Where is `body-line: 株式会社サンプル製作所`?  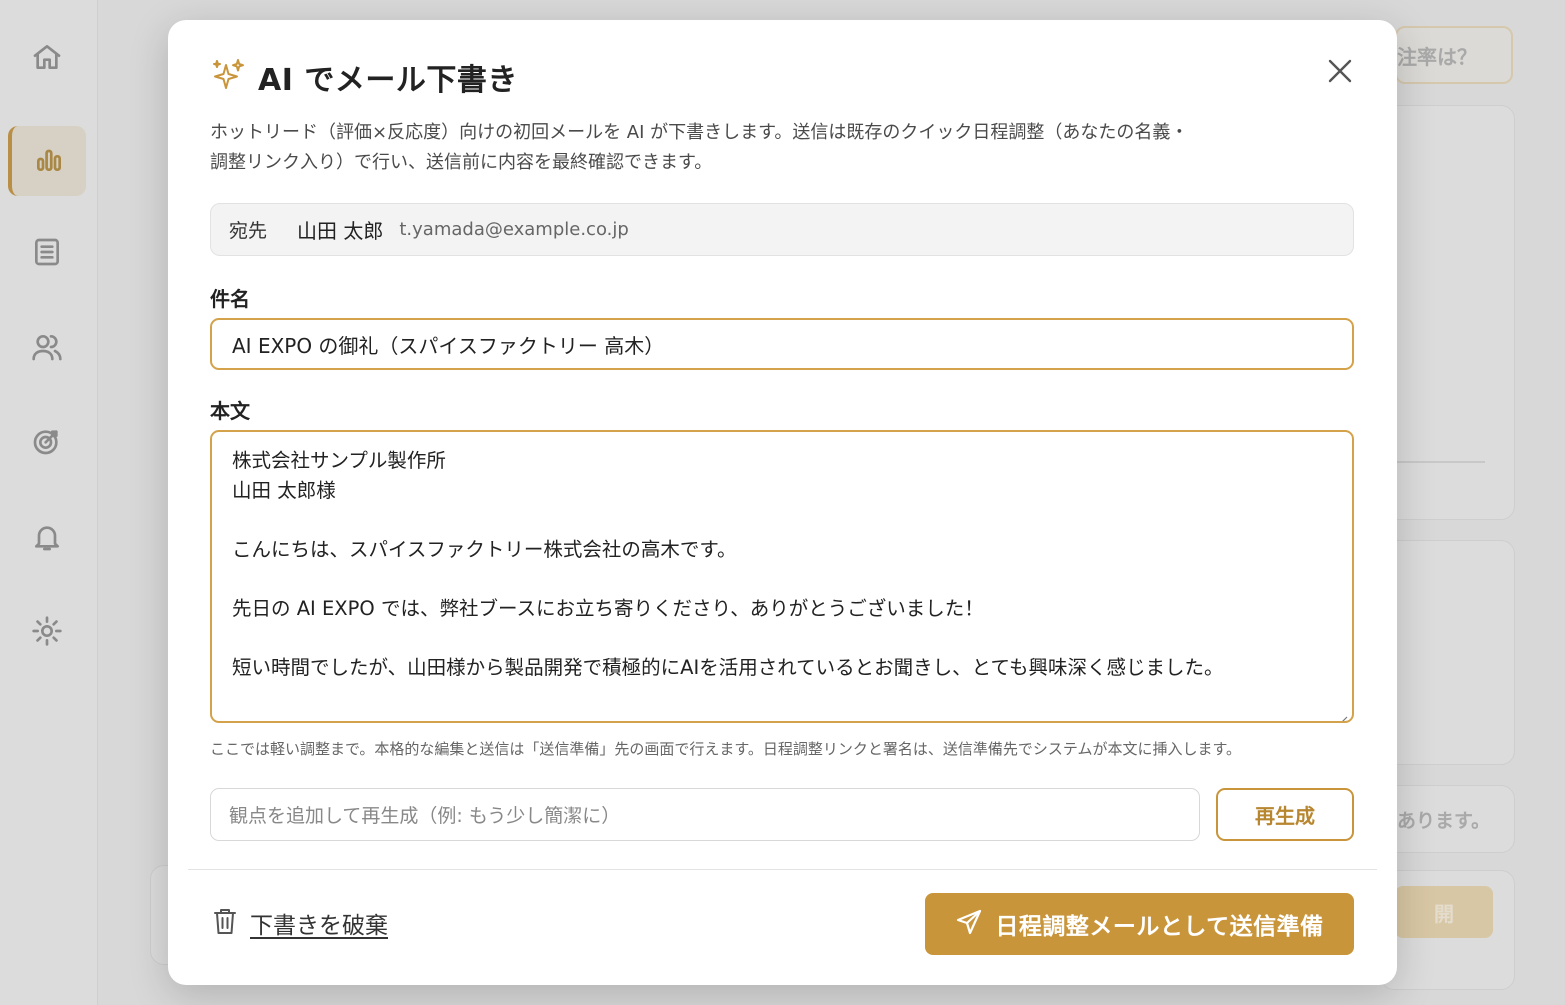
body-line: 株式会社サンプル製作所 is located at coordinates (339, 460).